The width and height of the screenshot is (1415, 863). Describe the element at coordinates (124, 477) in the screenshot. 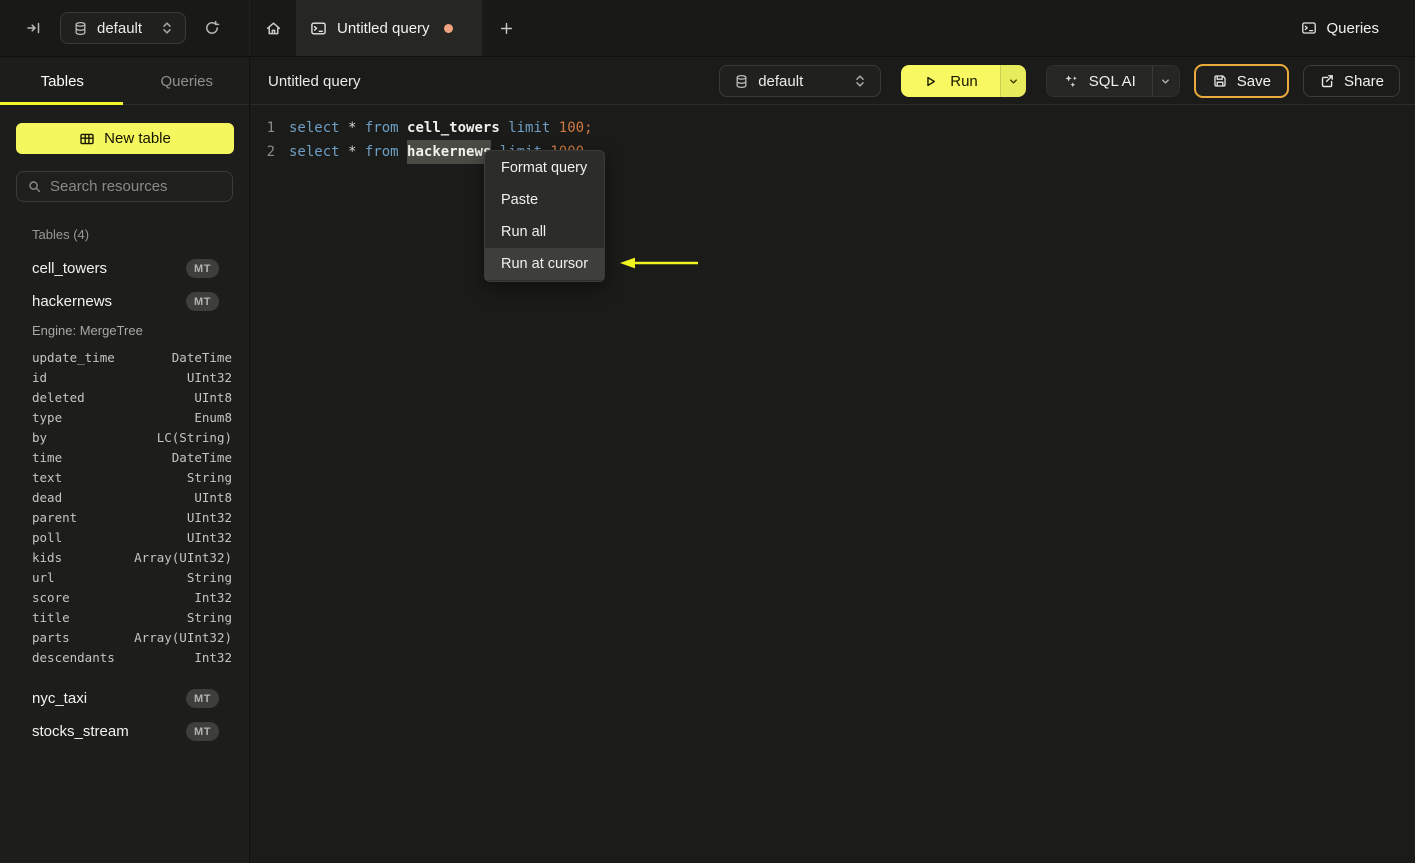

I see `column-row: text String` at that location.